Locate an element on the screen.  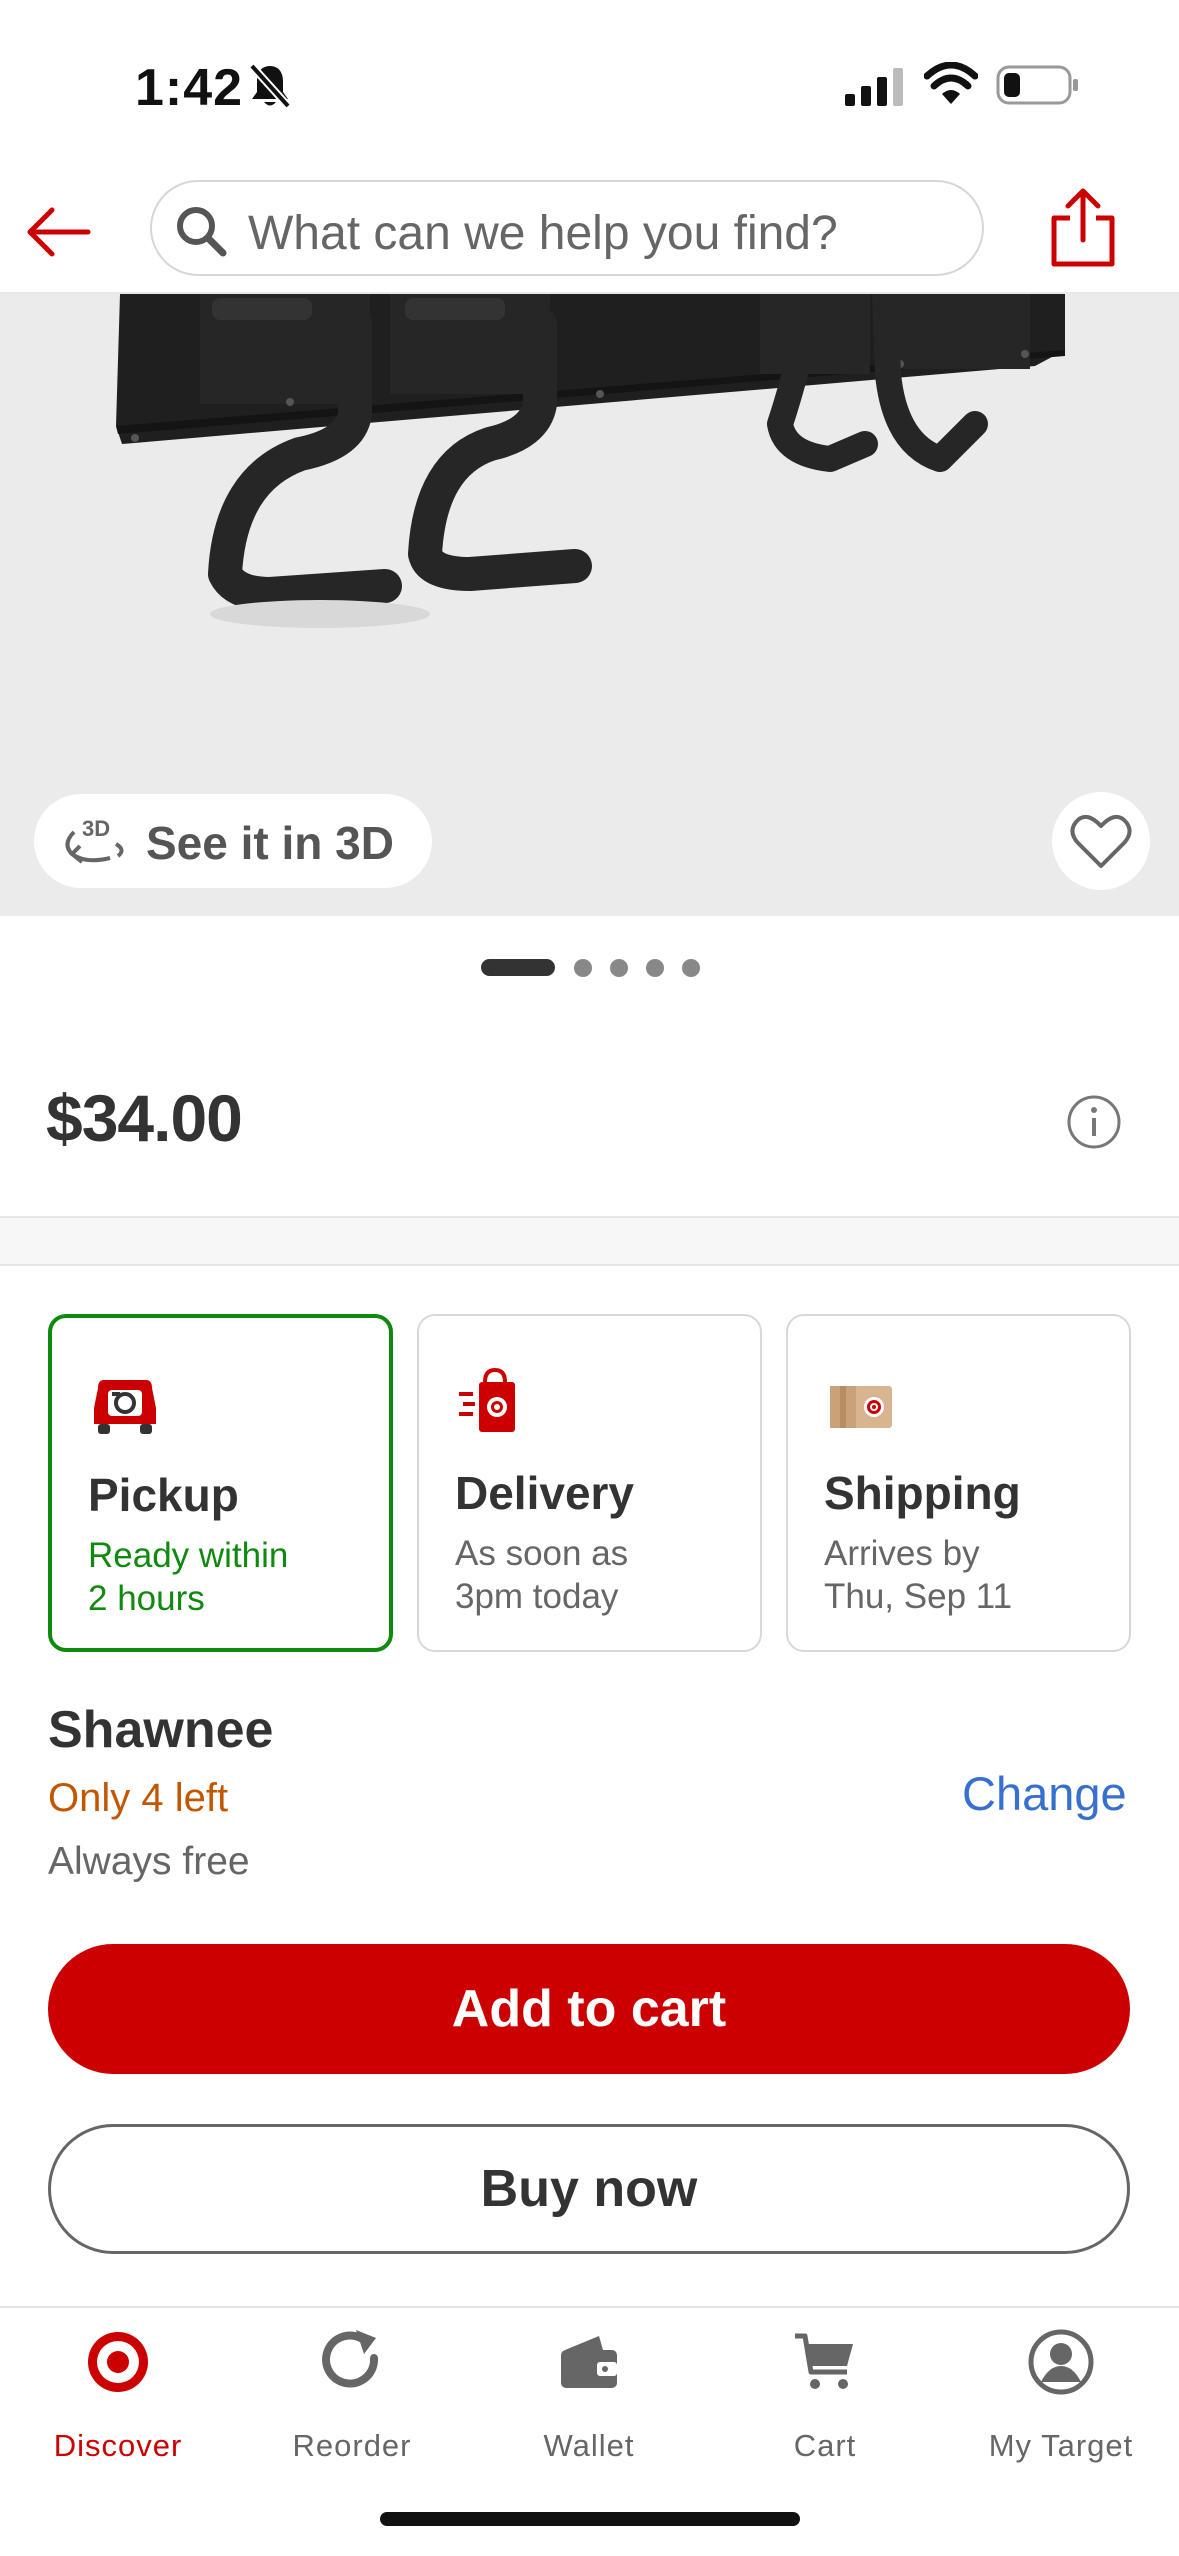
info-icon is located at coordinates (1094, 1122).